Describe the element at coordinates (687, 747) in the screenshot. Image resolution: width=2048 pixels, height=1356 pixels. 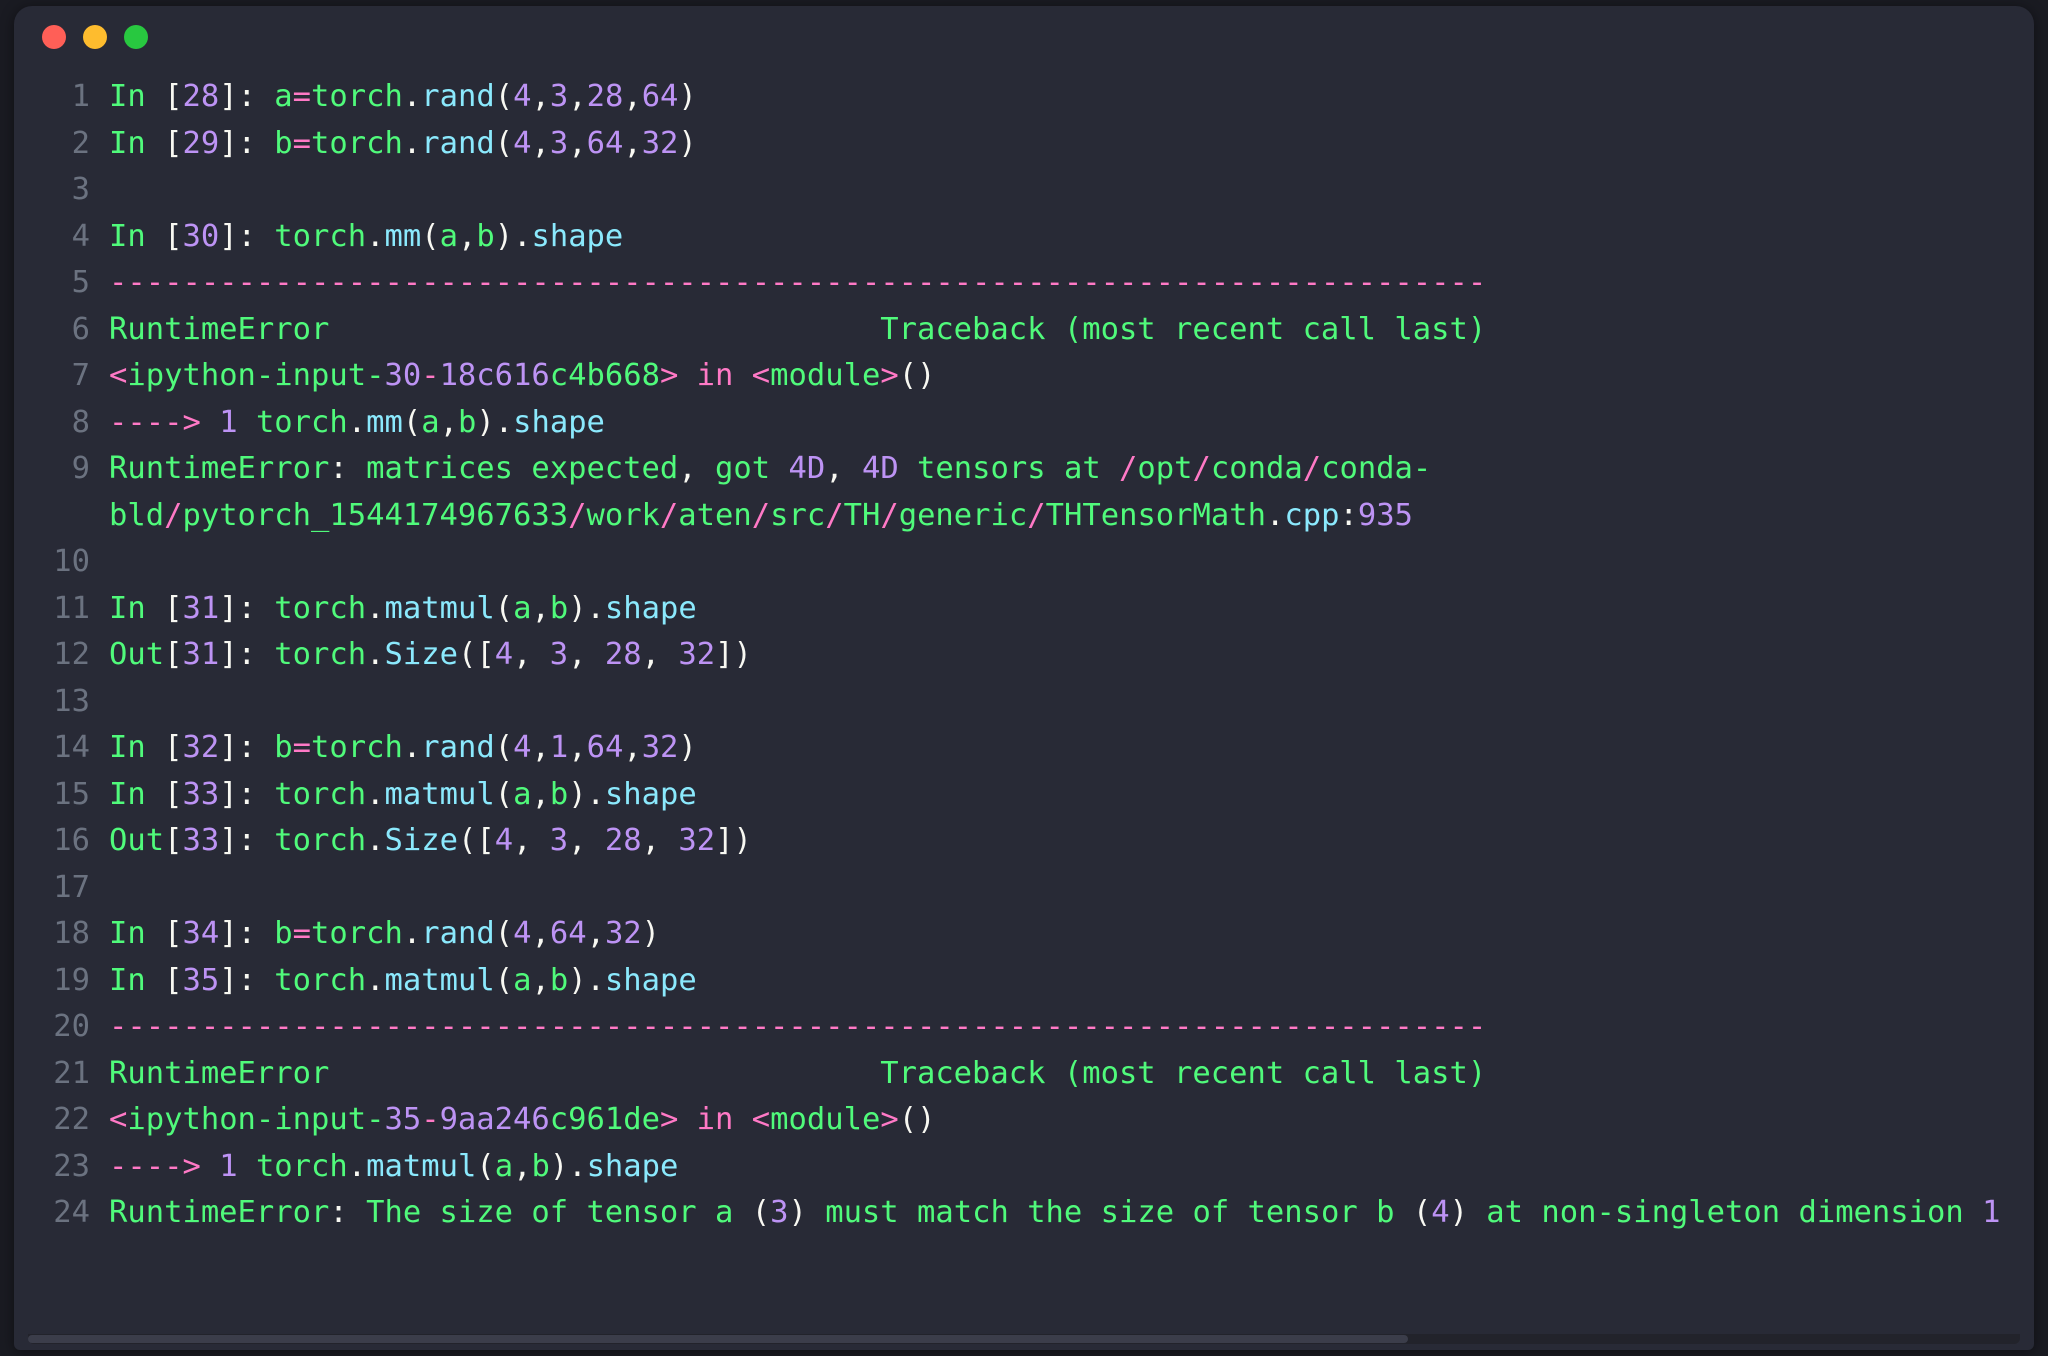
I see `code-token: )` at that location.